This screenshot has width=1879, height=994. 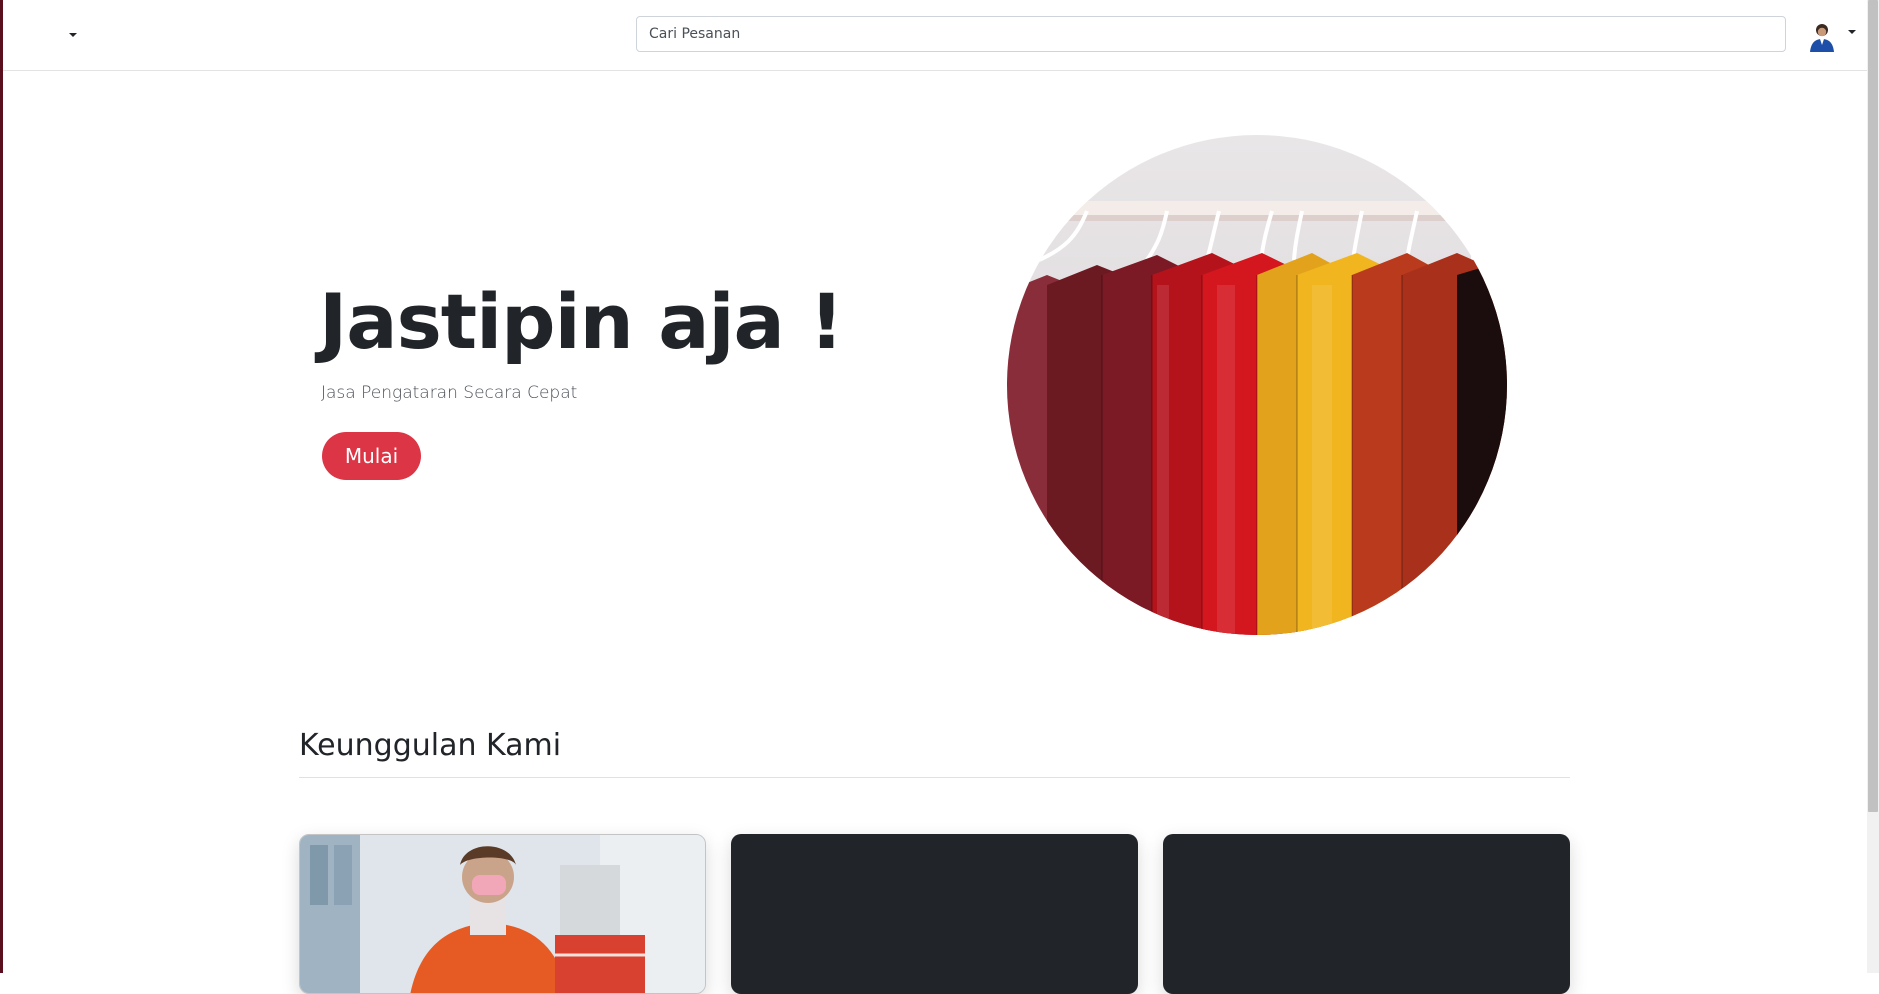 I want to click on chevron-down-icon, so click(x=74, y=36).